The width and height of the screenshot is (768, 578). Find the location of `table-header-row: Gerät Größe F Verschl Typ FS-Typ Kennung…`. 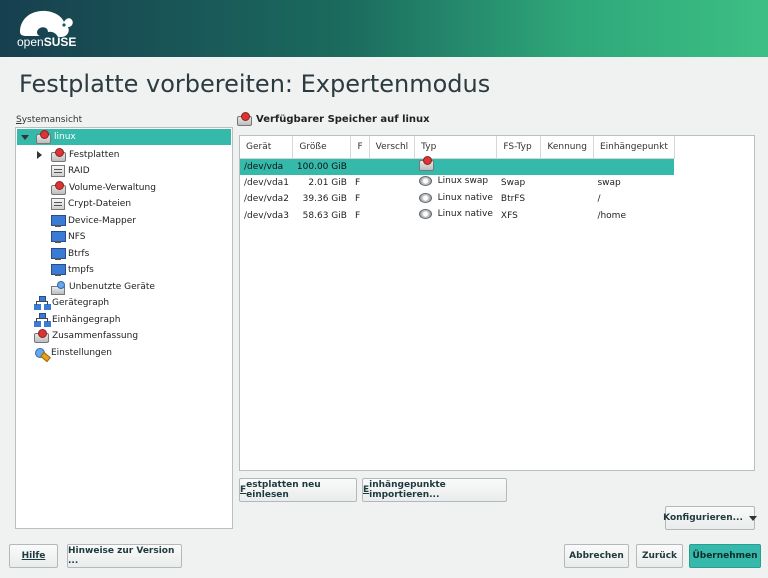

table-header-row: Gerät Größe F Verschl Typ FS-Typ Kennung… is located at coordinates (457, 147).